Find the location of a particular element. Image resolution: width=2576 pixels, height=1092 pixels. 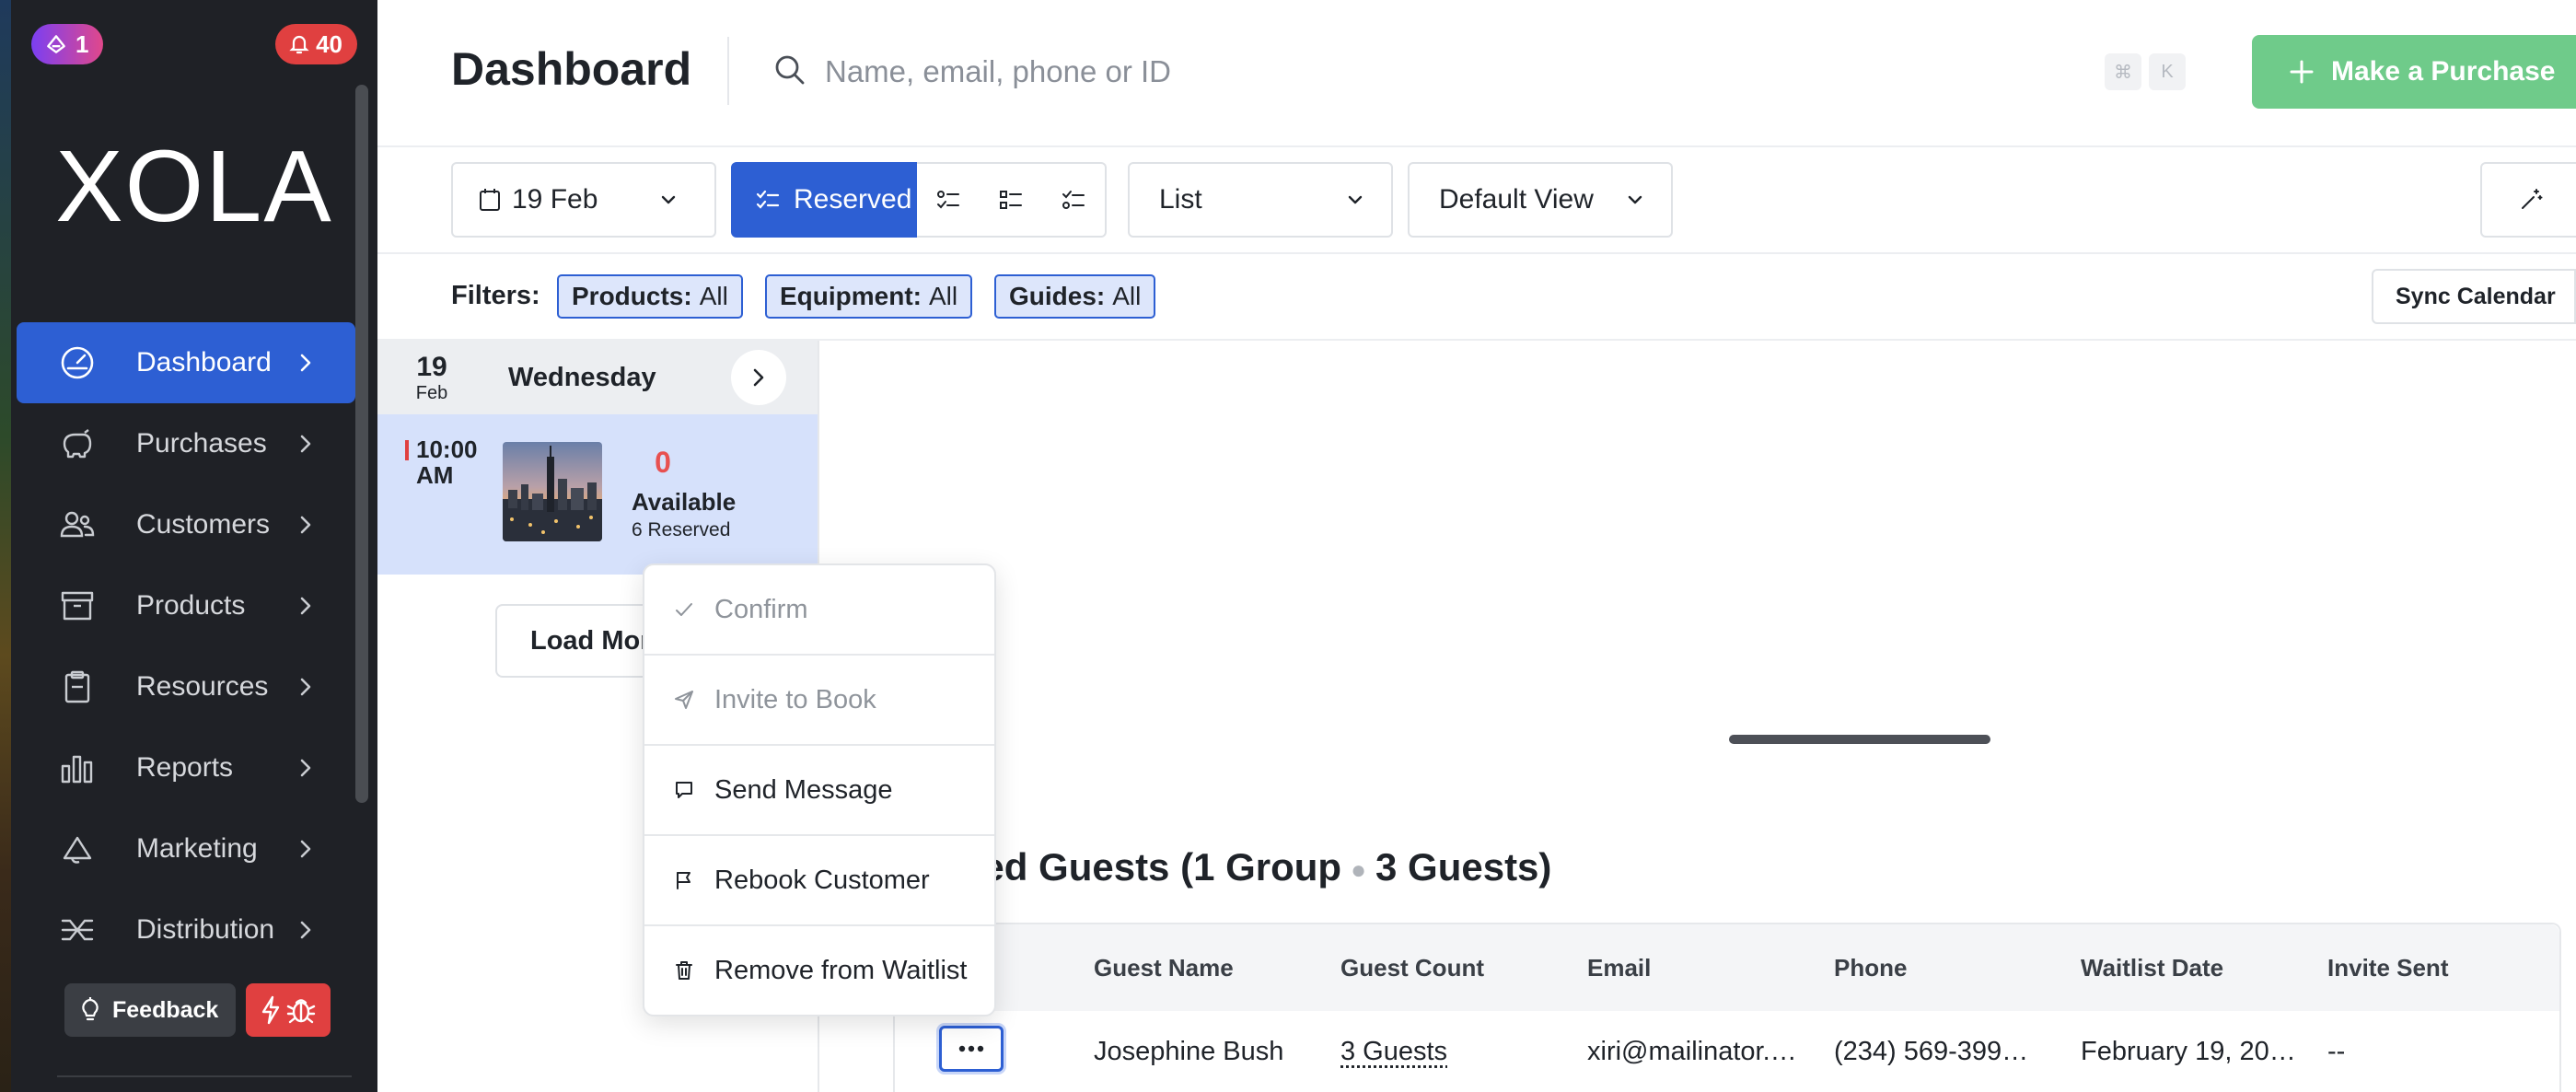

day-header: 19 Feb Wednesday is located at coordinates (597, 377).